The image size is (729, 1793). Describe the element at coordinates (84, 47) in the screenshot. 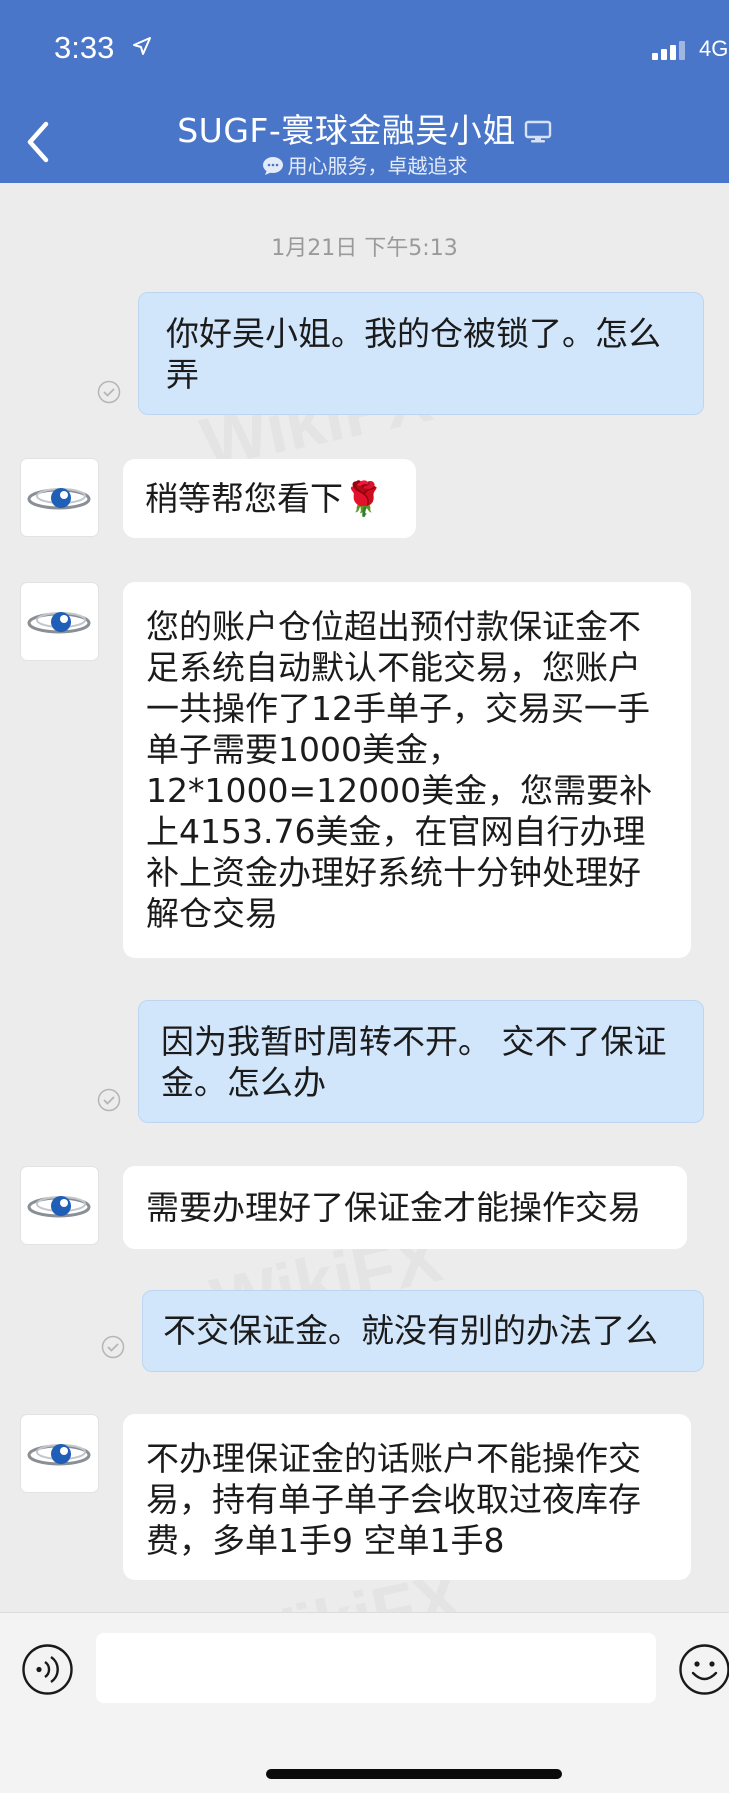

I see `status-time: 3:33` at that location.